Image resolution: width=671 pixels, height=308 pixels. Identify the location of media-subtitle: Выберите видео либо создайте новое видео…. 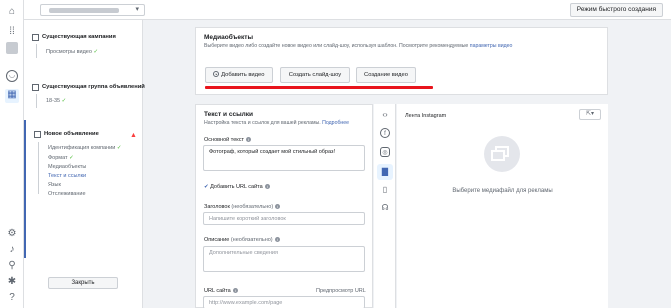
(358, 46).